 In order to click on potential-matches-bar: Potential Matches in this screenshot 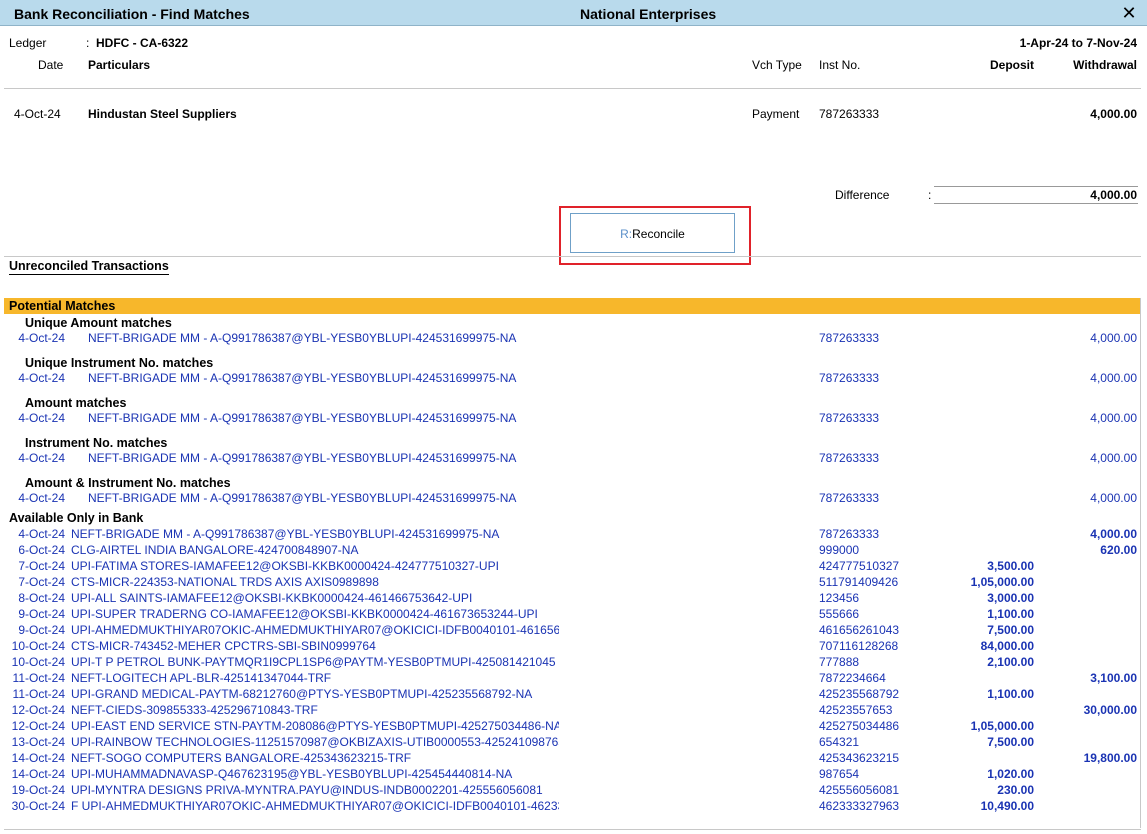, I will do `click(572, 306)`.